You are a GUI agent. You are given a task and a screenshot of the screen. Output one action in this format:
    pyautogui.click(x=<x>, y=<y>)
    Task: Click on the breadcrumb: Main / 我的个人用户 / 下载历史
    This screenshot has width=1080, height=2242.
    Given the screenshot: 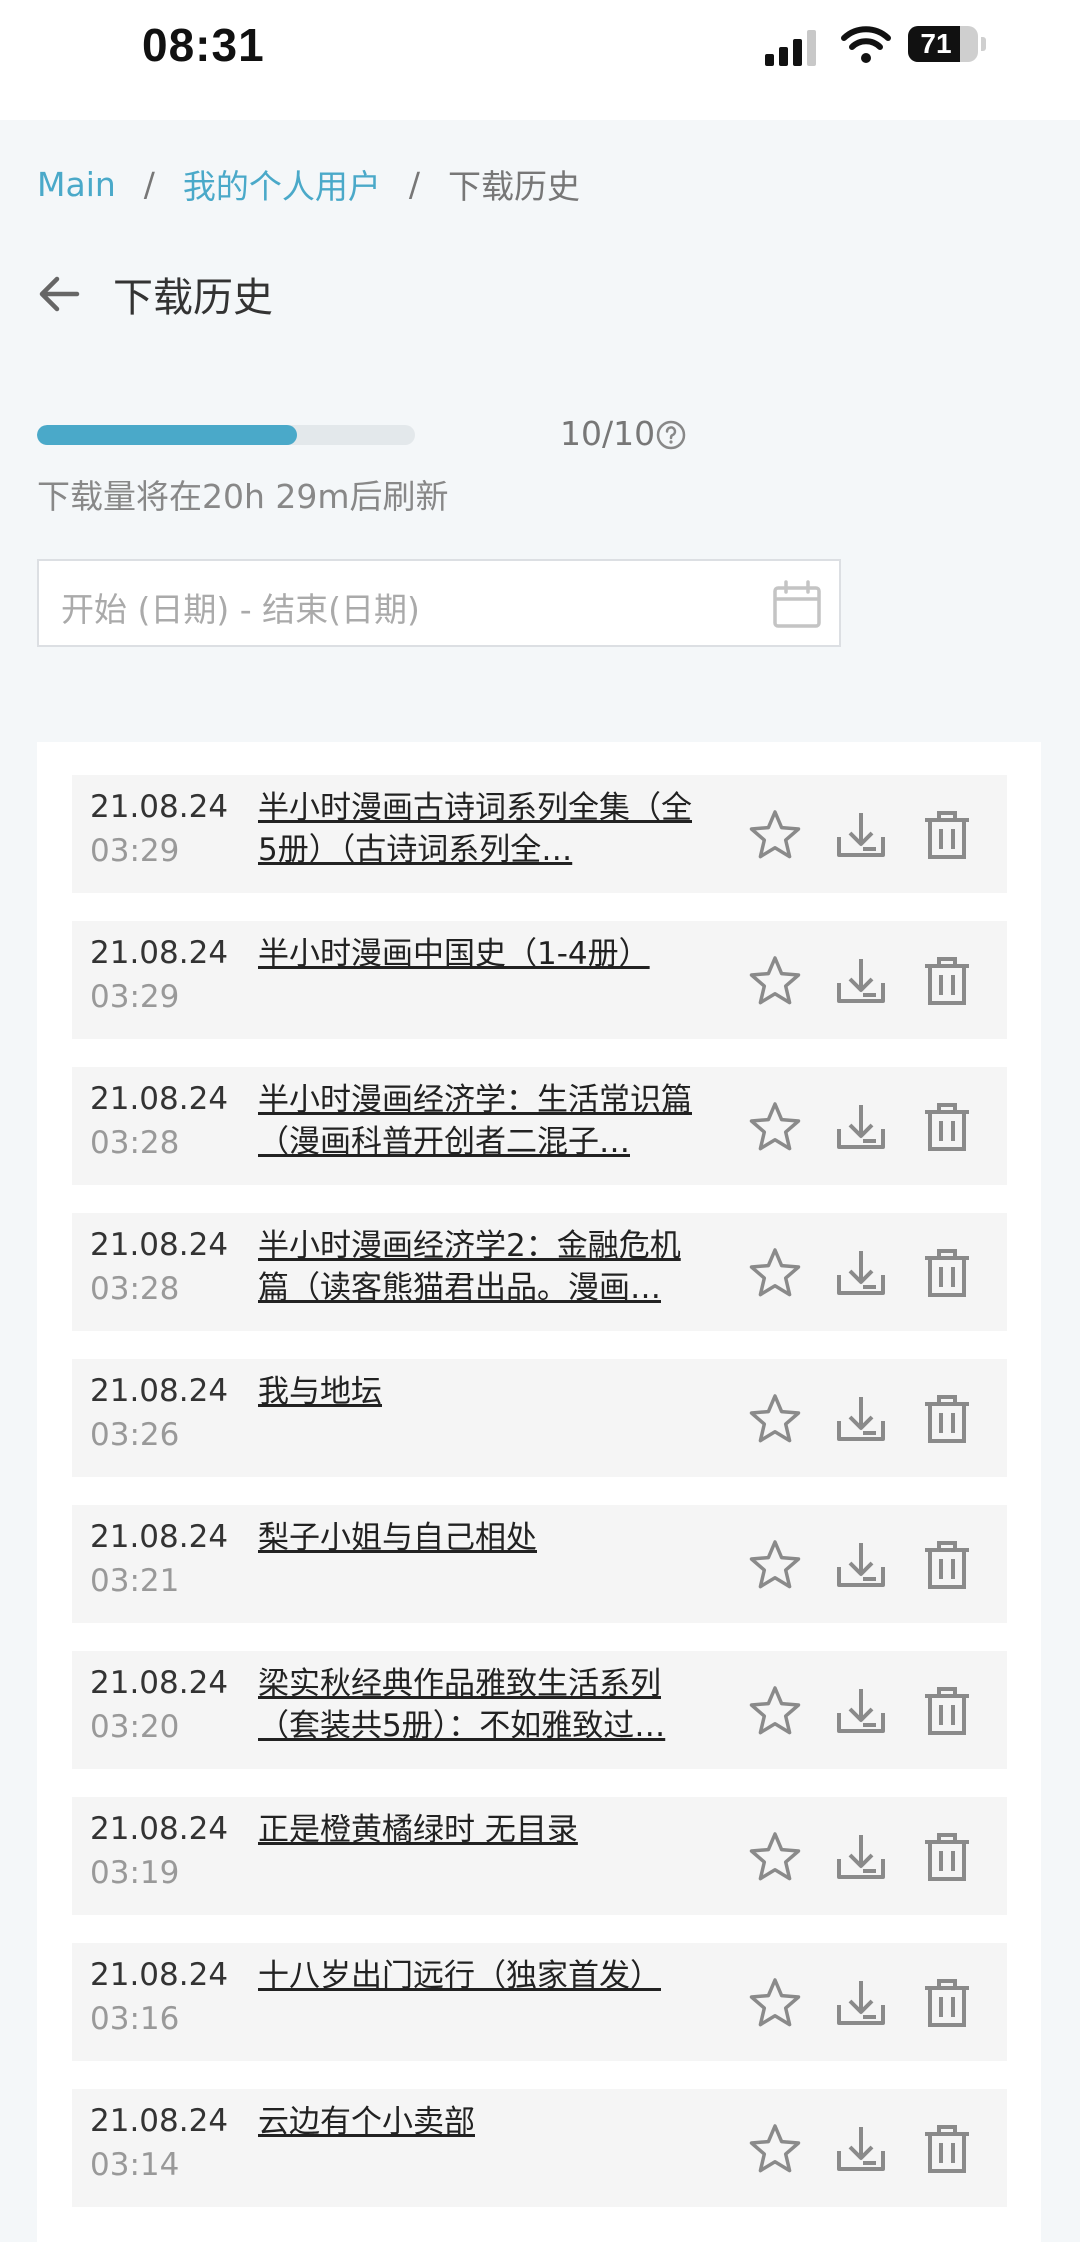 What is the action you would take?
    pyautogui.click(x=308, y=184)
    